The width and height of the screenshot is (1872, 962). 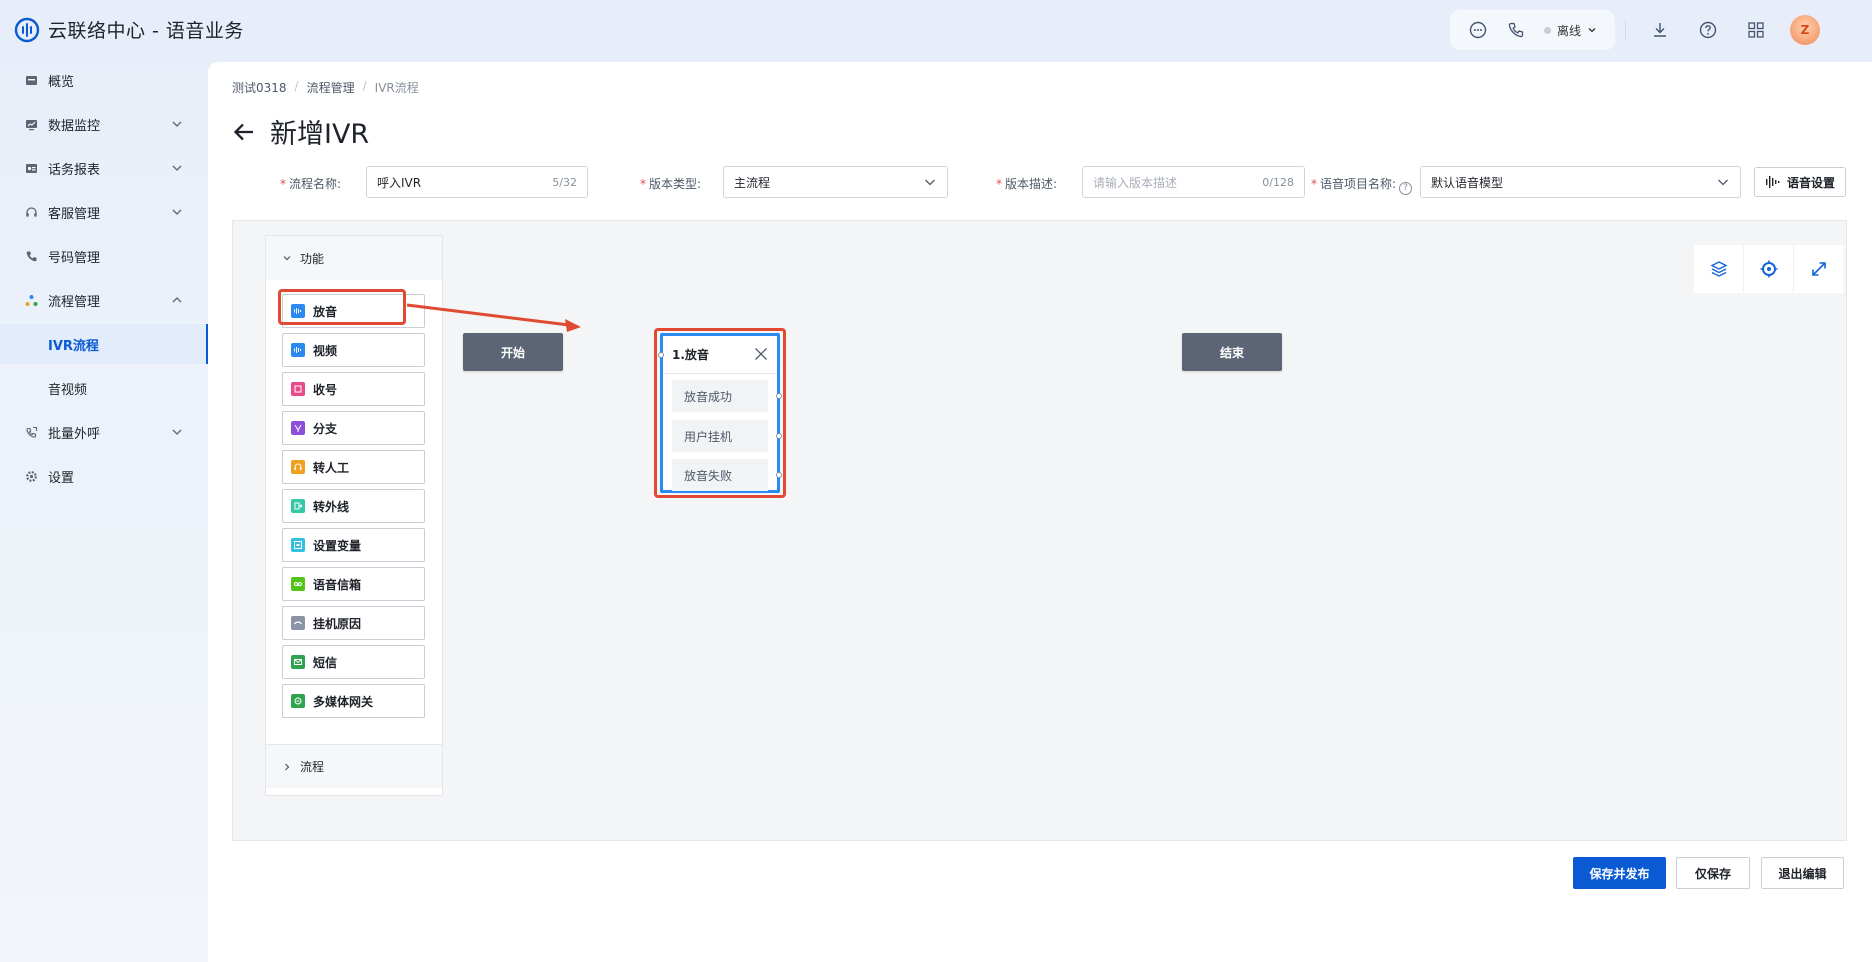 I want to click on user-avatar: Z, so click(x=1805, y=30).